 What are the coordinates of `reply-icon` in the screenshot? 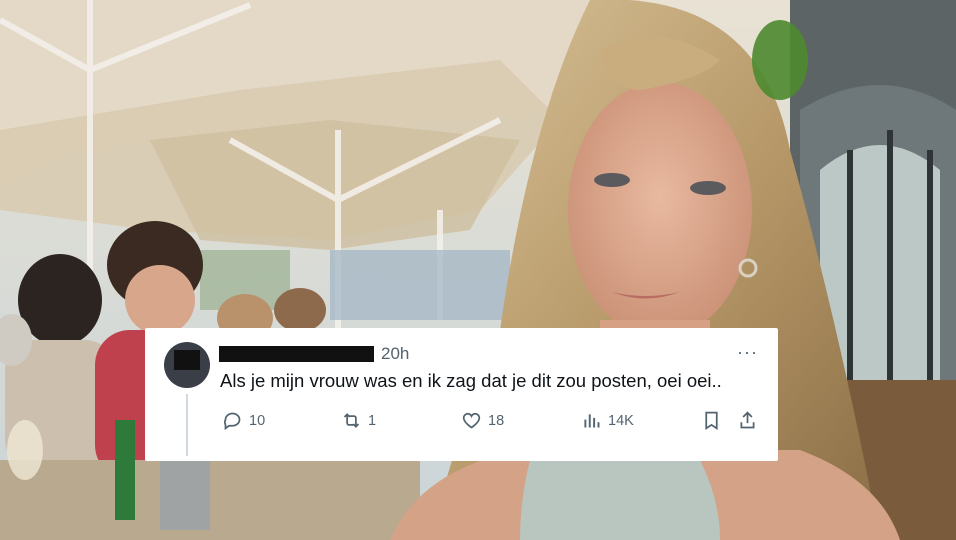 It's located at (232, 421).